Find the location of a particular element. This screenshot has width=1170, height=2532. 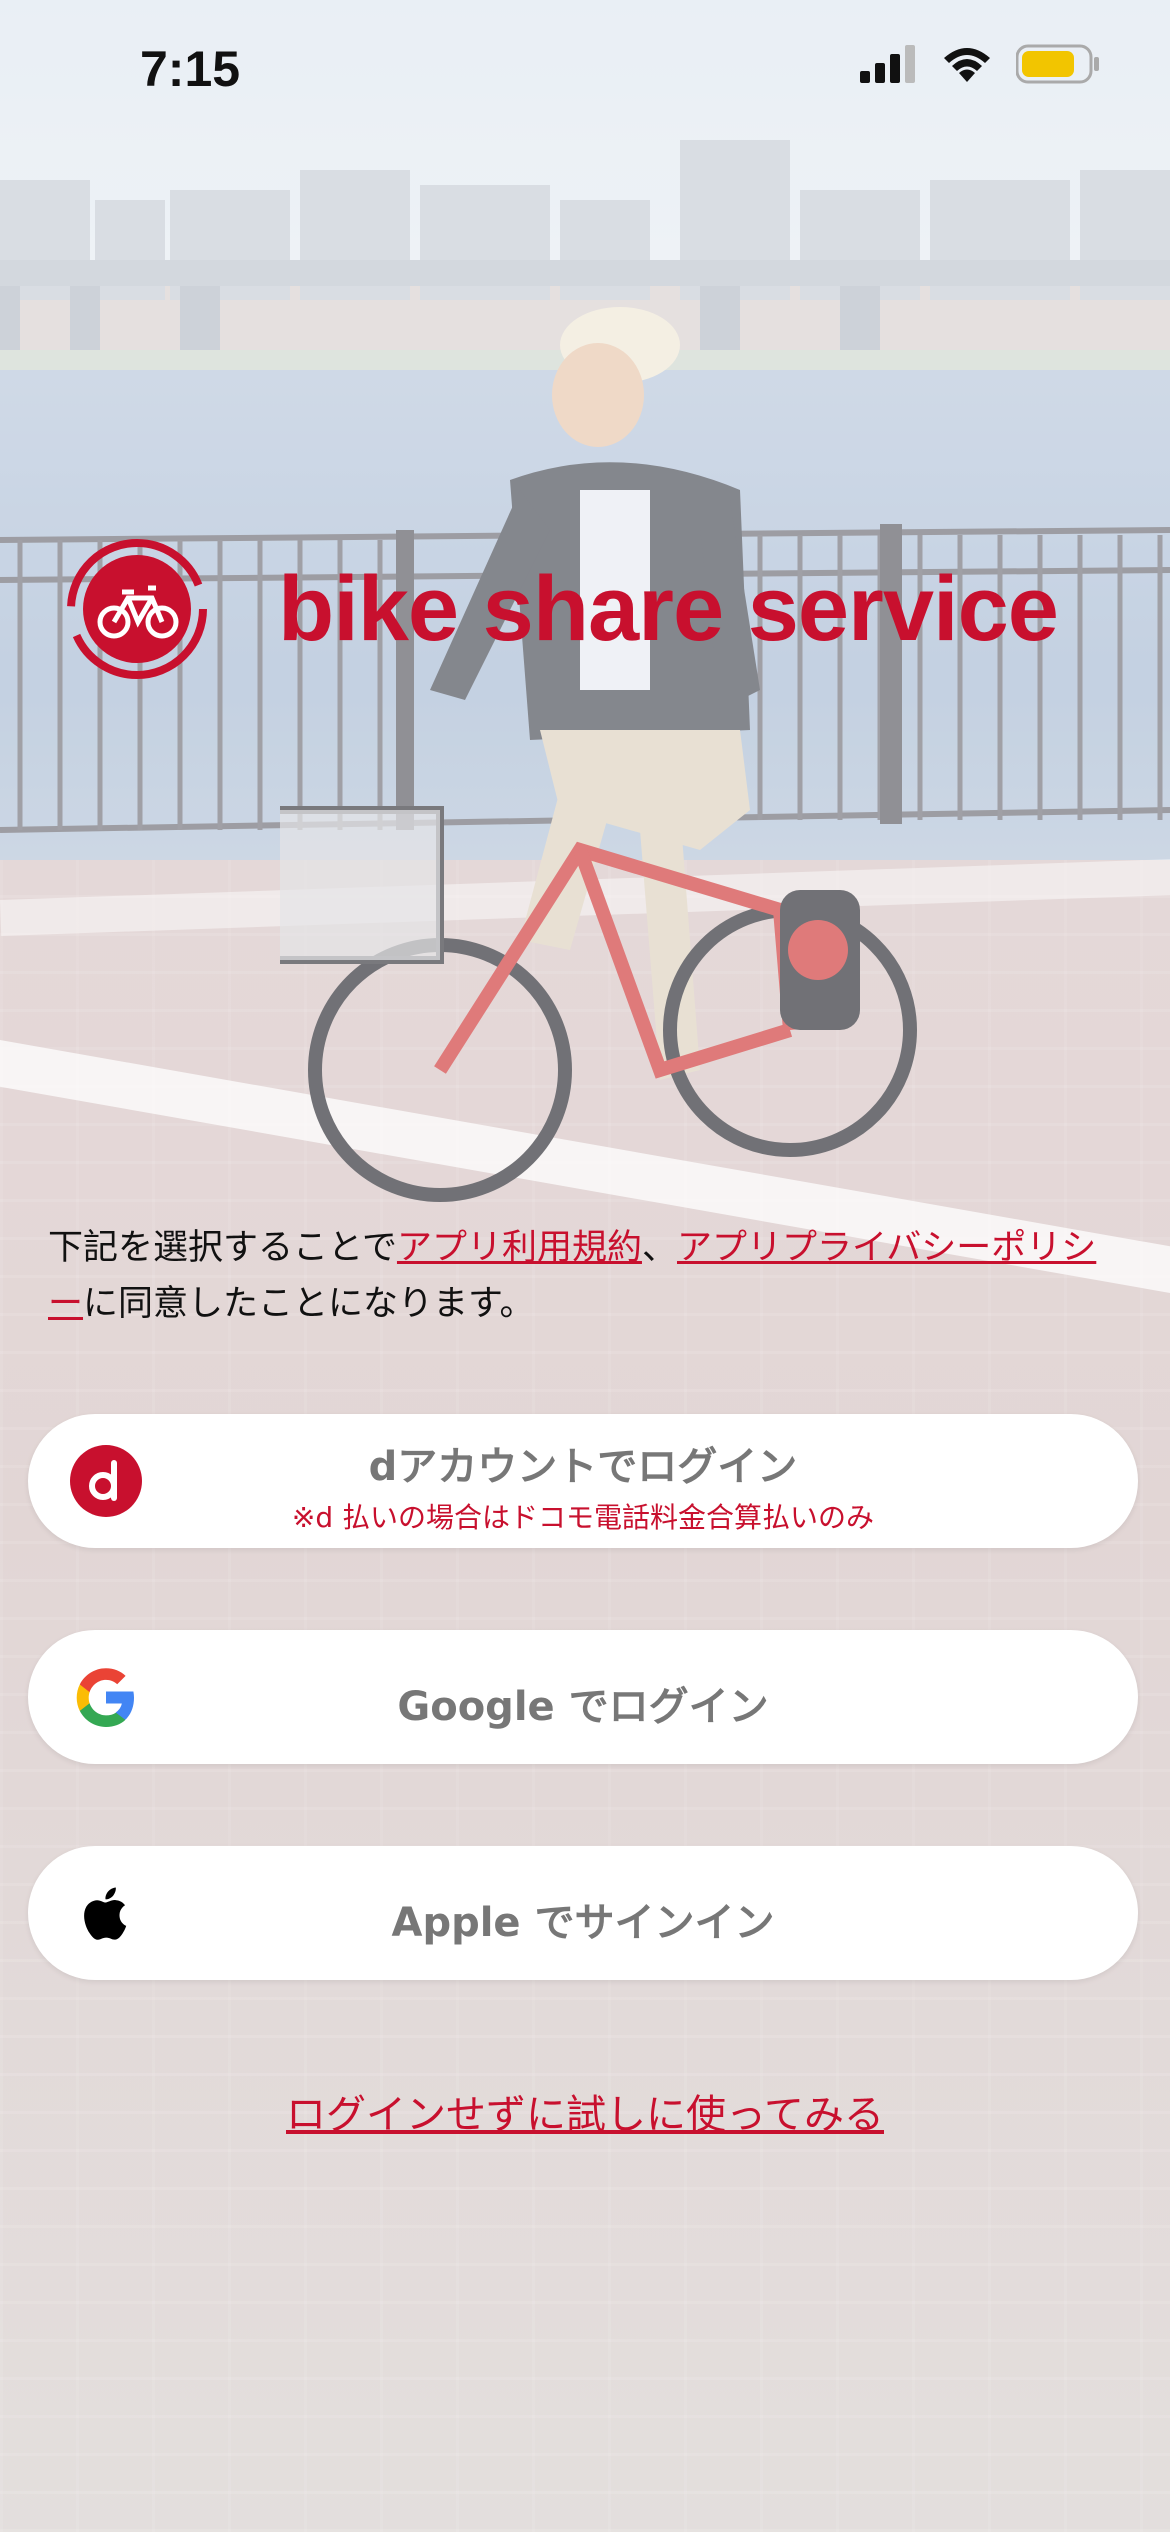

brand-name: bike share service is located at coordinates (668, 608).